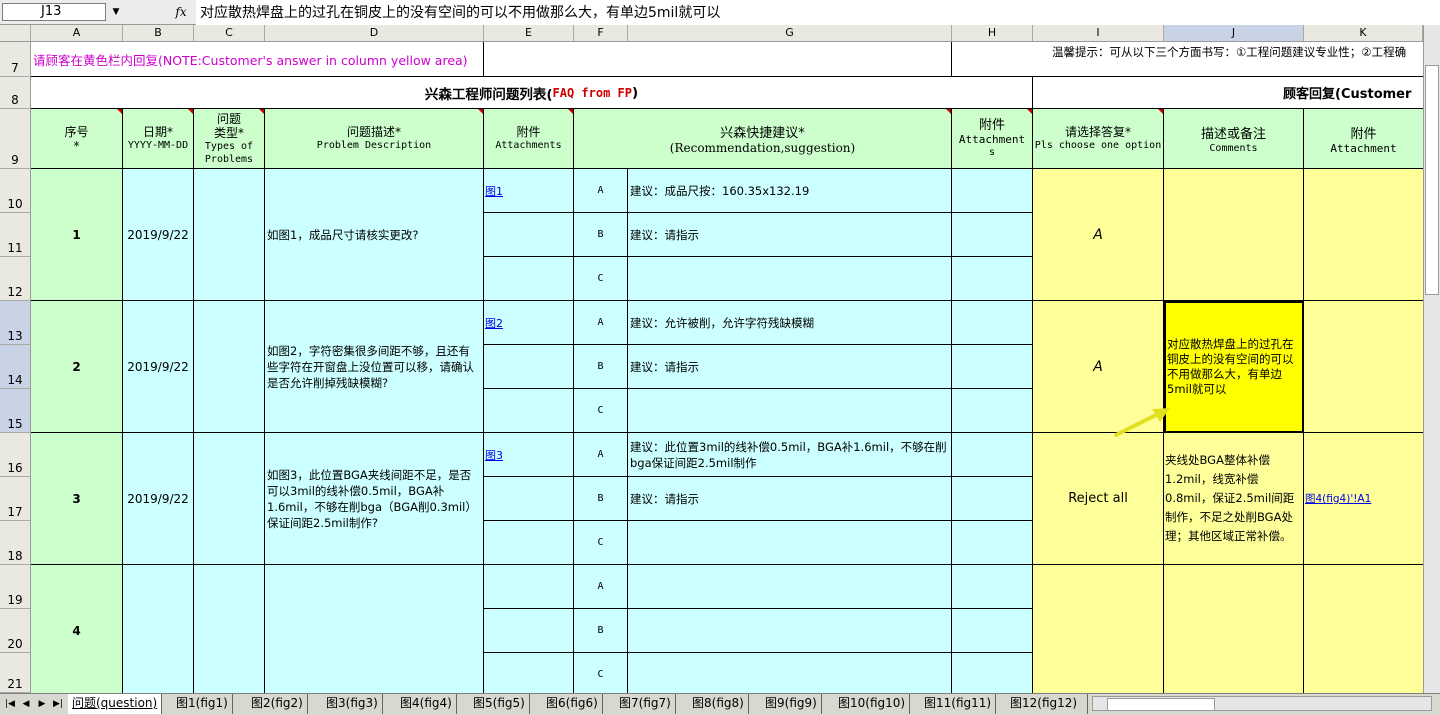 The width and height of the screenshot is (1440, 715). What do you see at coordinates (15, 499) in the screenshot?
I see `row-header: 17` at bounding box center [15, 499].